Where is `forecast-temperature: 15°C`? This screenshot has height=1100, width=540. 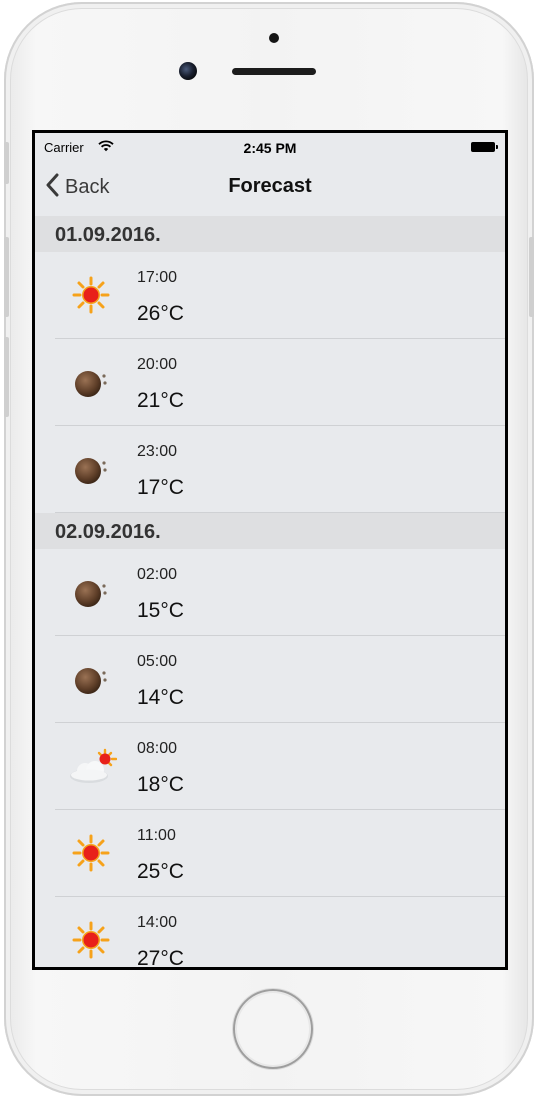 forecast-temperature: 15°C is located at coordinates (160, 610).